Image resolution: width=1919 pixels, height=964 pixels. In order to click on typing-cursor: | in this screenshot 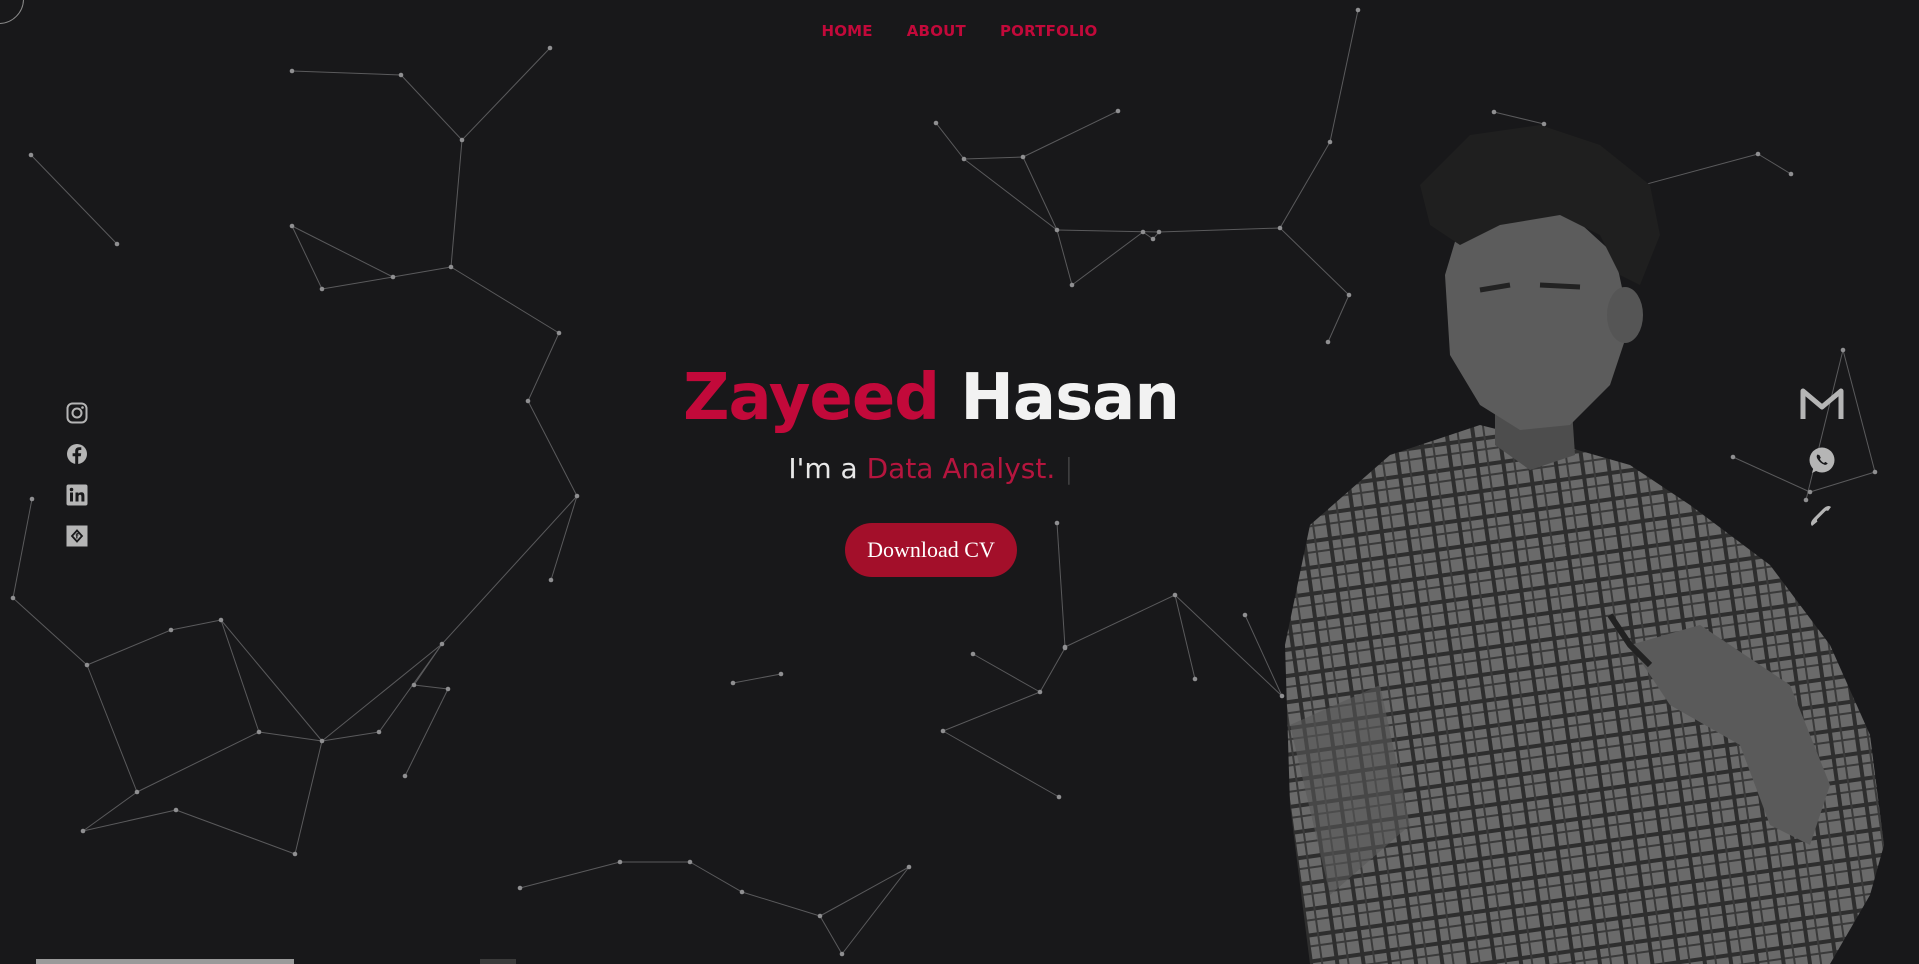, I will do `click(1069, 468)`.